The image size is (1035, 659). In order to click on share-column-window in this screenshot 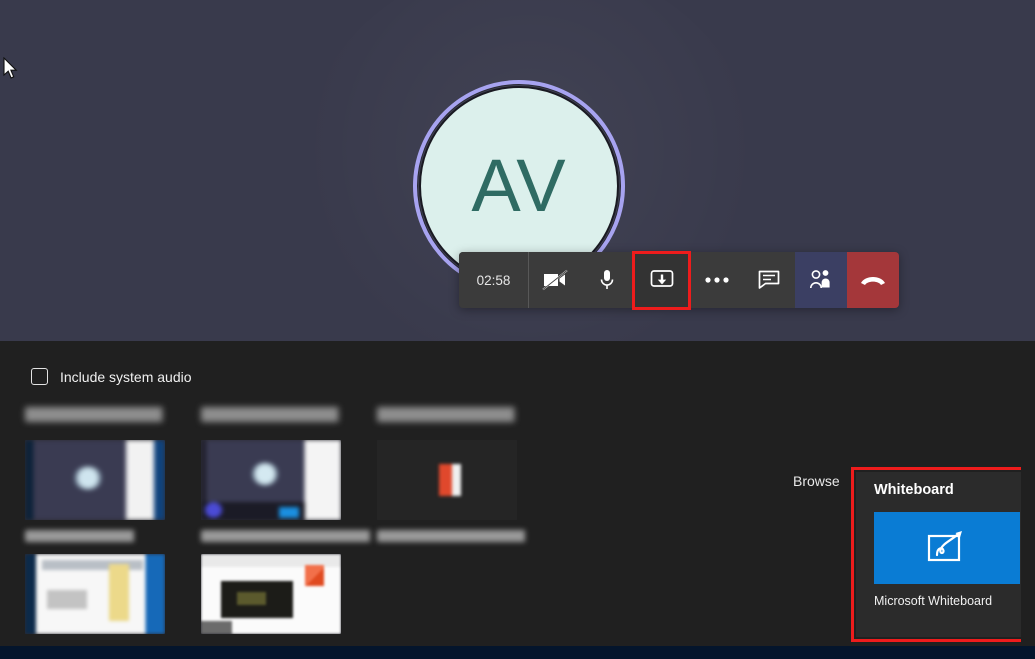, I will do `click(289, 520)`.